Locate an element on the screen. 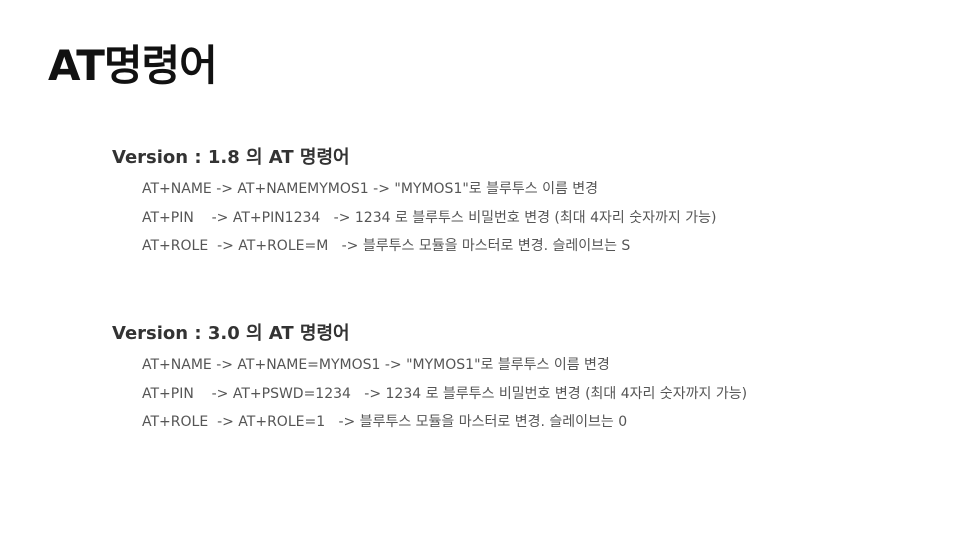  slide-title: AT명령어 is located at coordinates (133, 65).